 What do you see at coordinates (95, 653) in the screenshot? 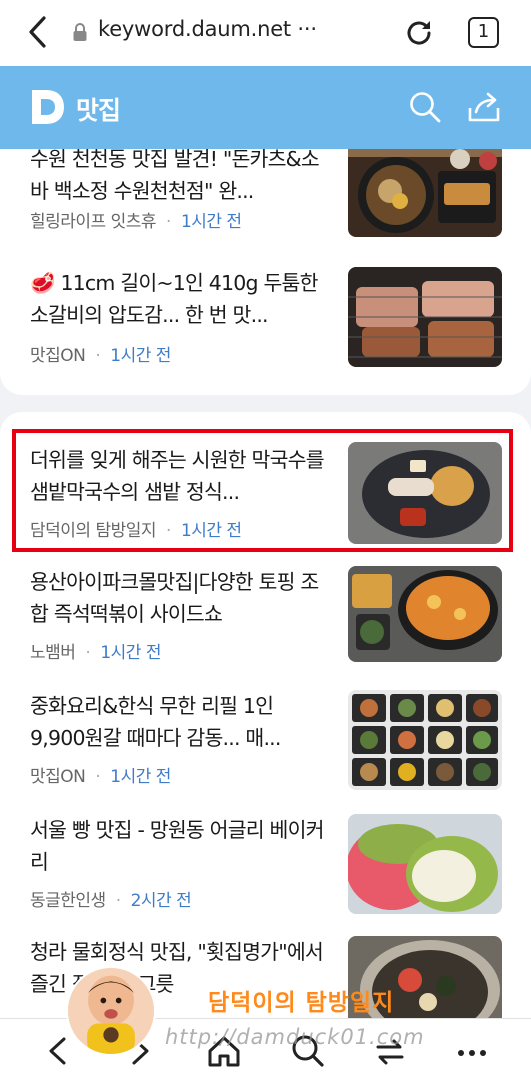
I see `article-meta: 노뱀버 · 1시간 전` at bounding box center [95, 653].